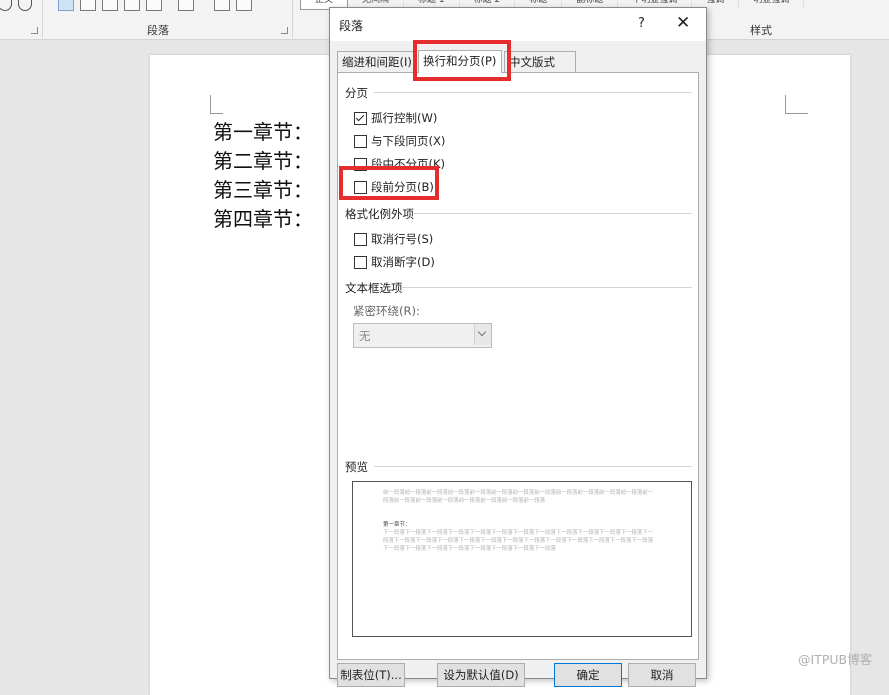 The image size is (889, 695). What do you see at coordinates (481, 675) in the screenshot?
I see `set-default-button: 设为默认值(D)` at bounding box center [481, 675].